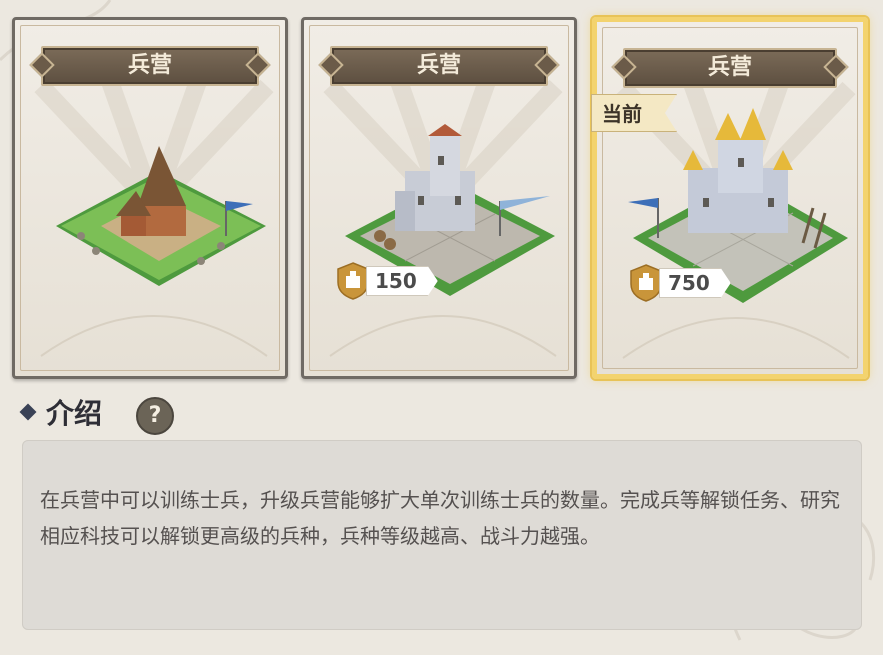  What do you see at coordinates (28, 412) in the screenshot?
I see `diamond-bullet-icon` at bounding box center [28, 412].